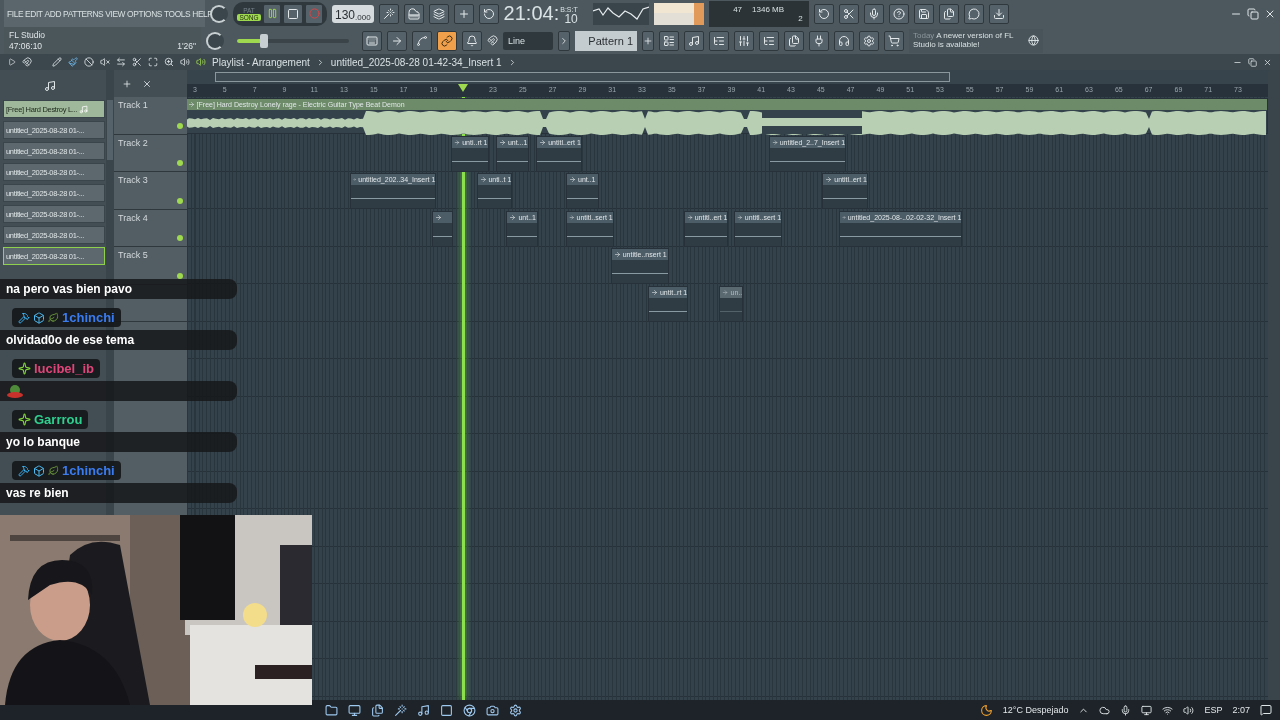 Image resolution: width=1280 pixels, height=720 pixels. Describe the element at coordinates (137, 62) in the screenshot. I see `scissors-icon` at that location.